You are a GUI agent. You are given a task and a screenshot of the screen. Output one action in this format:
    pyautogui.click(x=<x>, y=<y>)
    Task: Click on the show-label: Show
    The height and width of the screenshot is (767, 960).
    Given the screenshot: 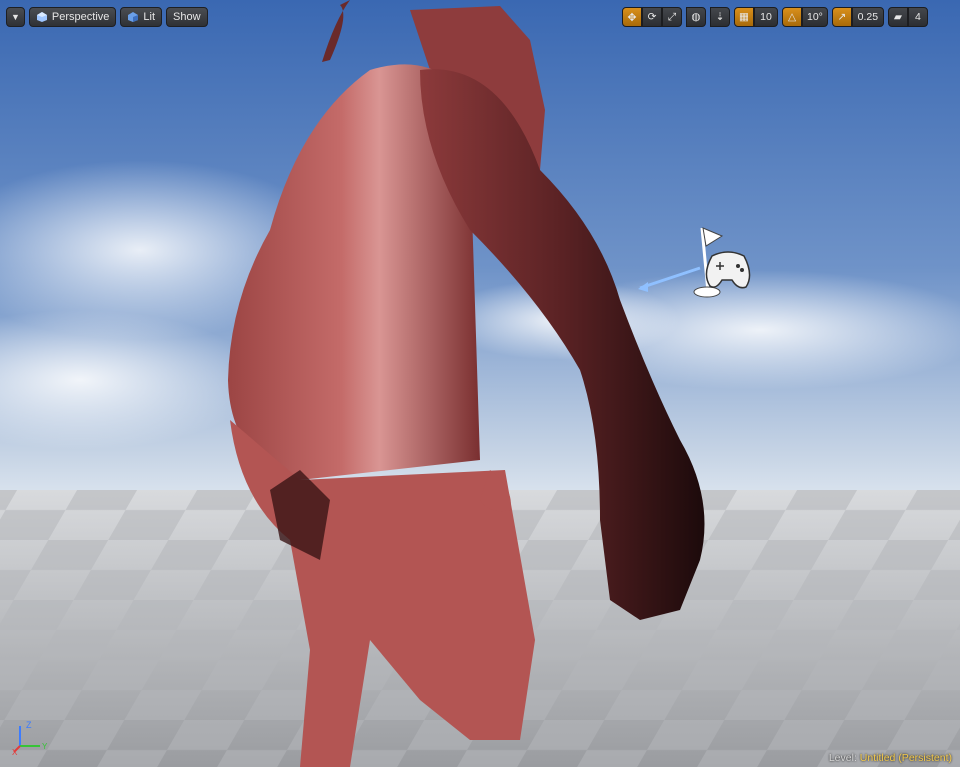 What is the action you would take?
    pyautogui.click(x=187, y=17)
    